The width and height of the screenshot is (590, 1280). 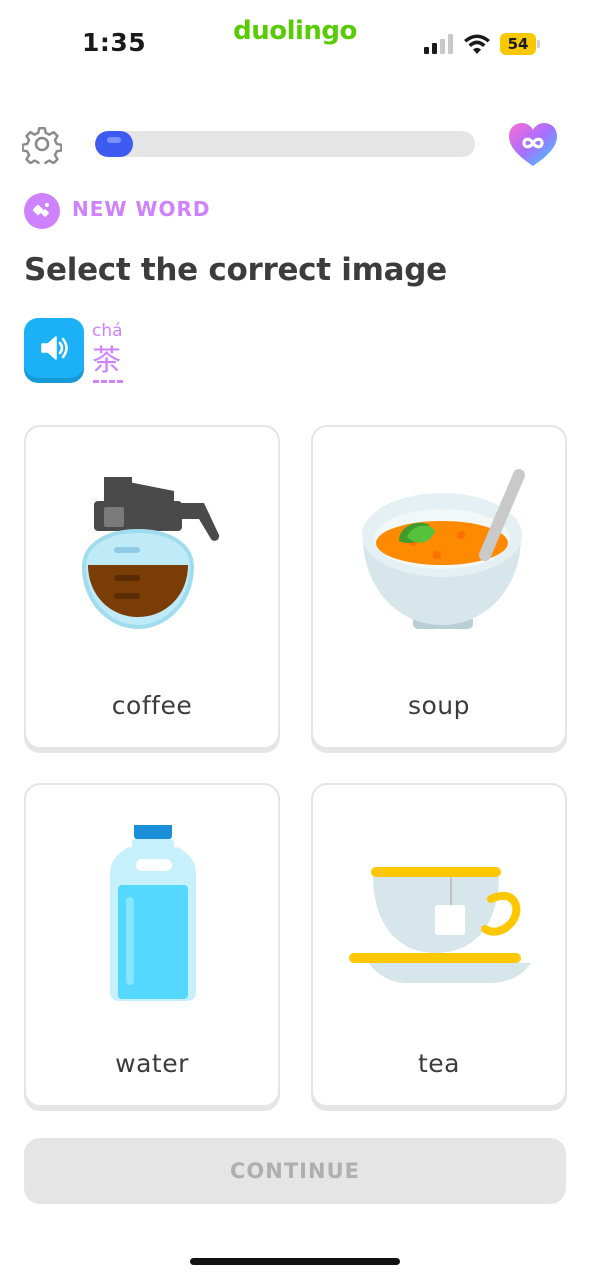 What do you see at coordinates (285, 144) in the screenshot?
I see `lesson-progress-bar` at bounding box center [285, 144].